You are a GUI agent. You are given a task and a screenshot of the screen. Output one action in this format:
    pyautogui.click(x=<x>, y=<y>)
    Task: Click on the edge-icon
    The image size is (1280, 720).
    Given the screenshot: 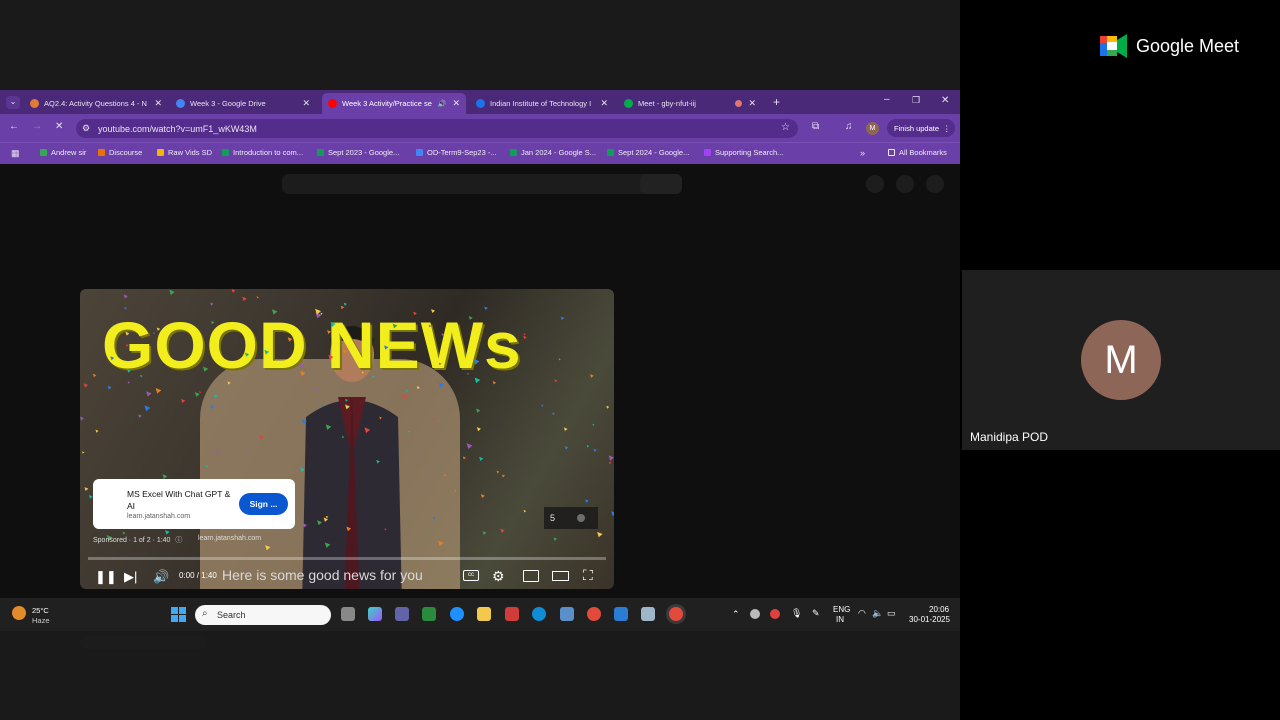 What is the action you would take?
    pyautogui.click(x=539, y=614)
    